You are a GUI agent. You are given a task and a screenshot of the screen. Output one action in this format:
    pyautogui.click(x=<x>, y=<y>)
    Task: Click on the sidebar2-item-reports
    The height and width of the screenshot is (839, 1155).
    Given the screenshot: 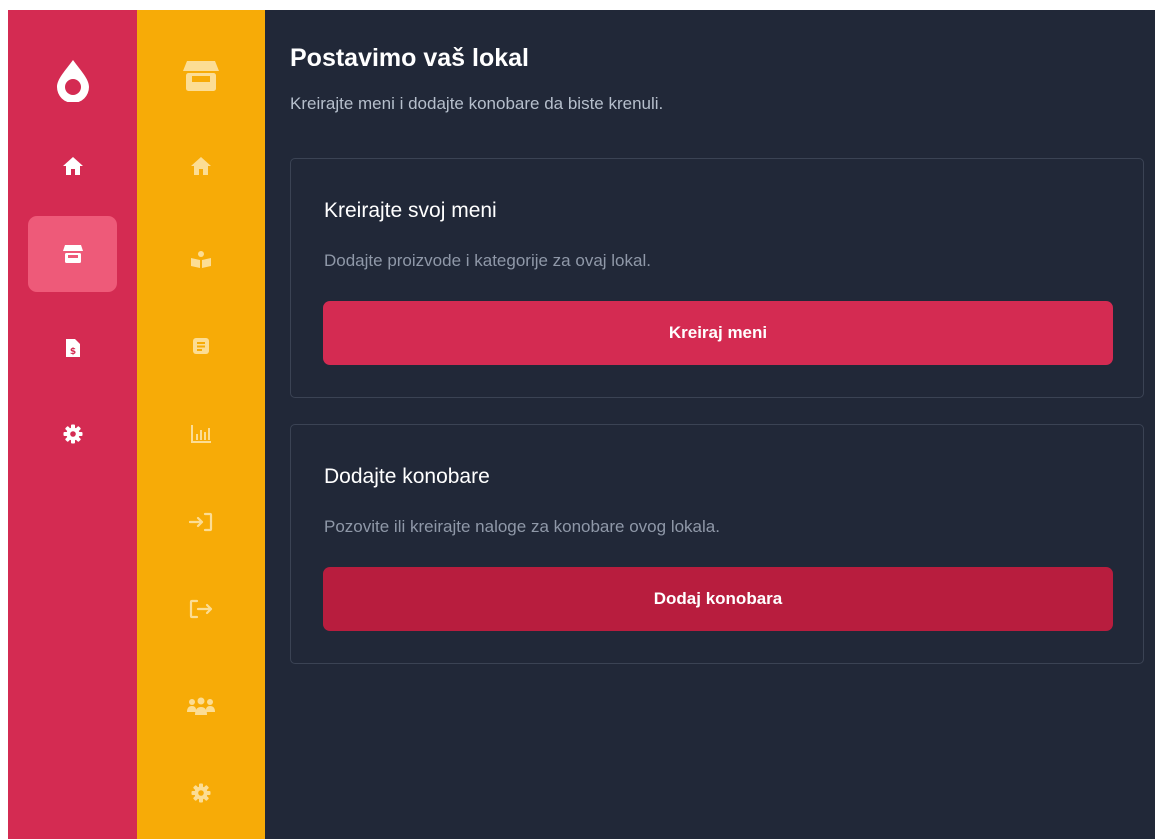 What is the action you would take?
    pyautogui.click(x=201, y=434)
    